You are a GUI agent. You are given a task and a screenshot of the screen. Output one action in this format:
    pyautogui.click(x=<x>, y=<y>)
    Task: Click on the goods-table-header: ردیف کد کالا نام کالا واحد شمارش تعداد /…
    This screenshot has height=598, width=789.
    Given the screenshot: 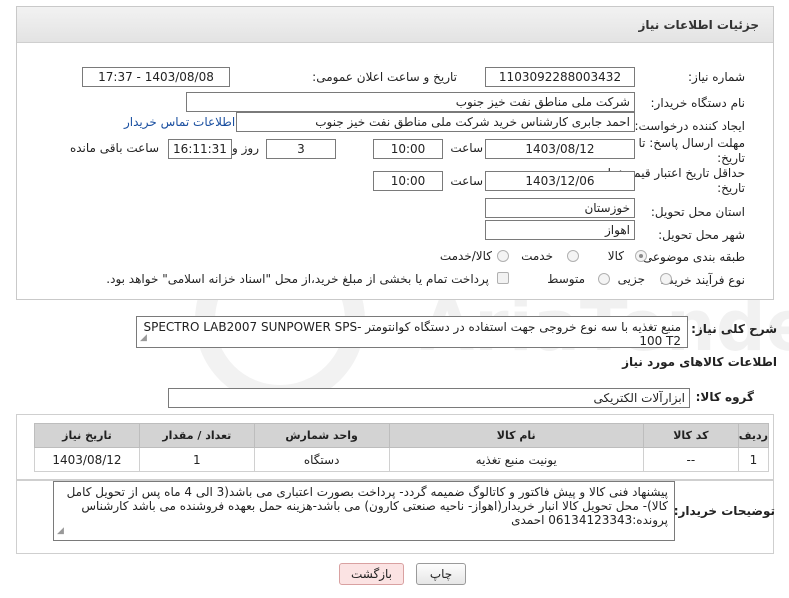 What is the action you would take?
    pyautogui.click(x=402, y=435)
    